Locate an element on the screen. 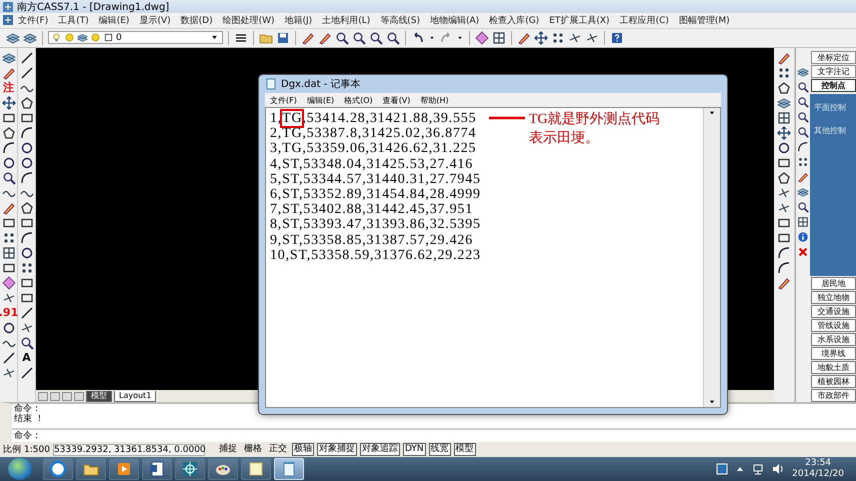 This screenshot has height=481, width=856. menu-item: 图幅管理(M) is located at coordinates (704, 20).